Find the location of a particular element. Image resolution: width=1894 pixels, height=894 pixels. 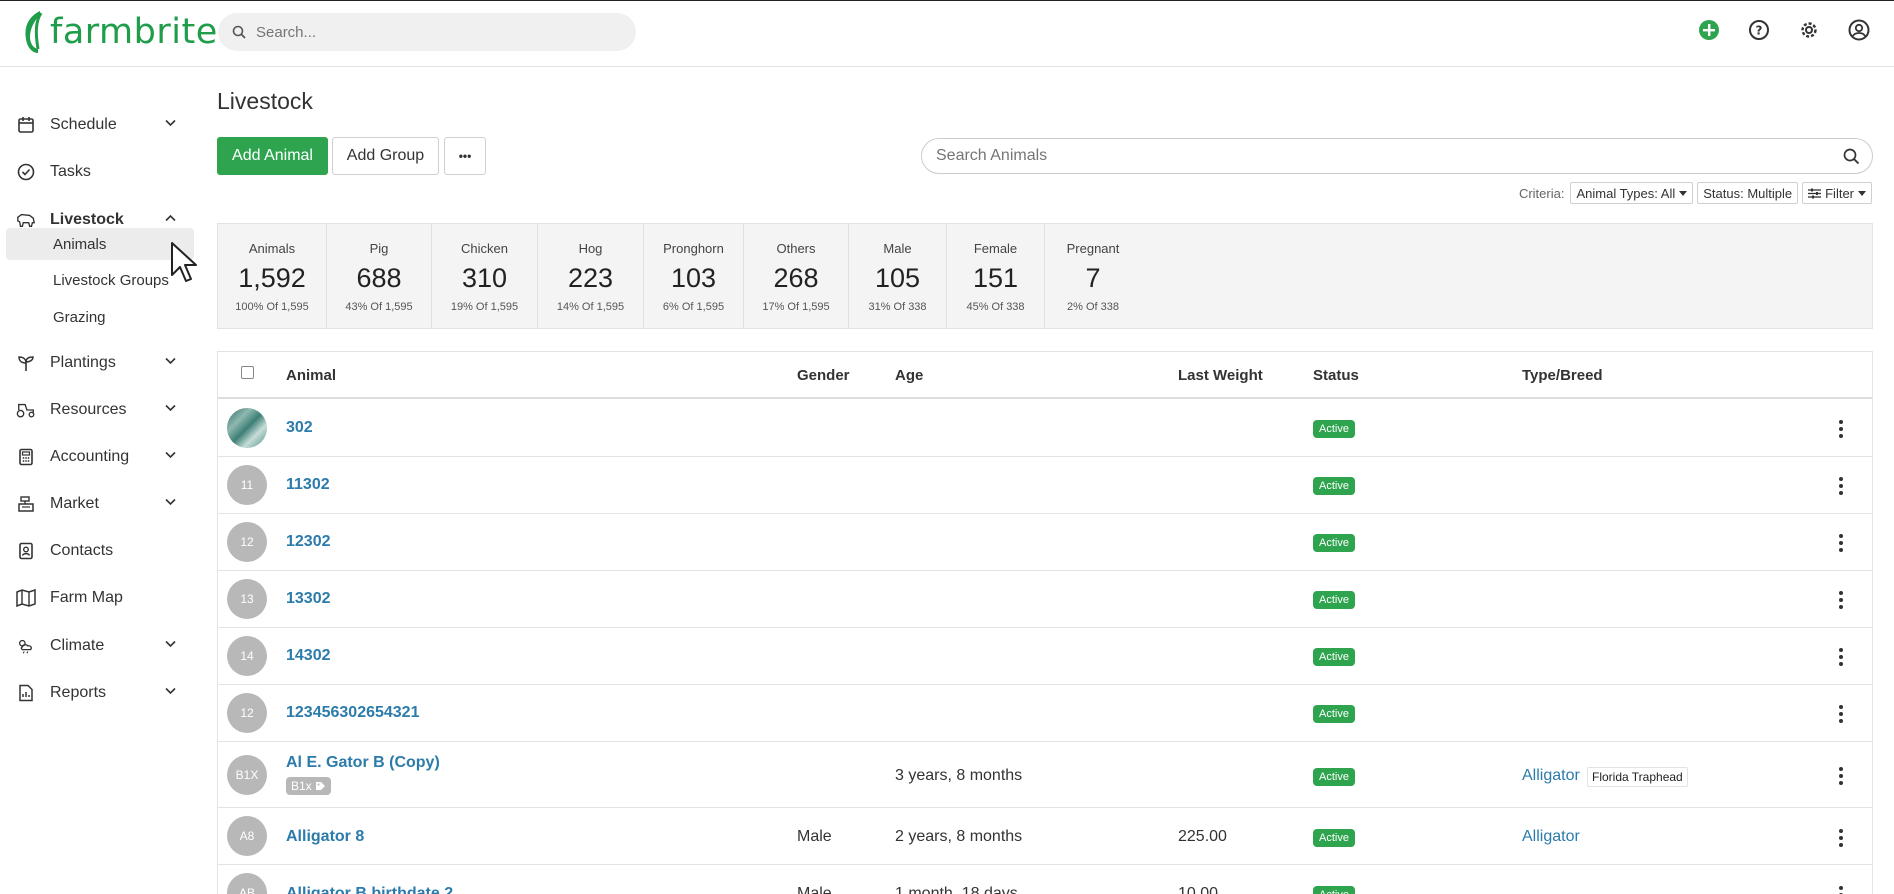

animal-gender: Male is located at coordinates (814, 889).